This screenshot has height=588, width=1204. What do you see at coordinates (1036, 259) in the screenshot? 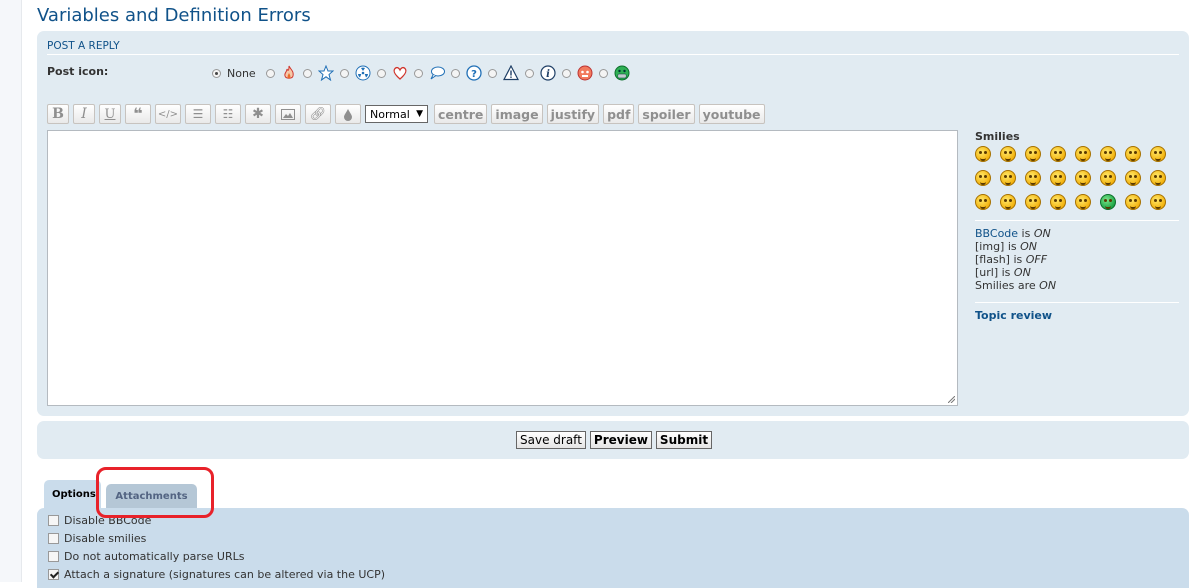
I see `flash-value: OFF` at bounding box center [1036, 259].